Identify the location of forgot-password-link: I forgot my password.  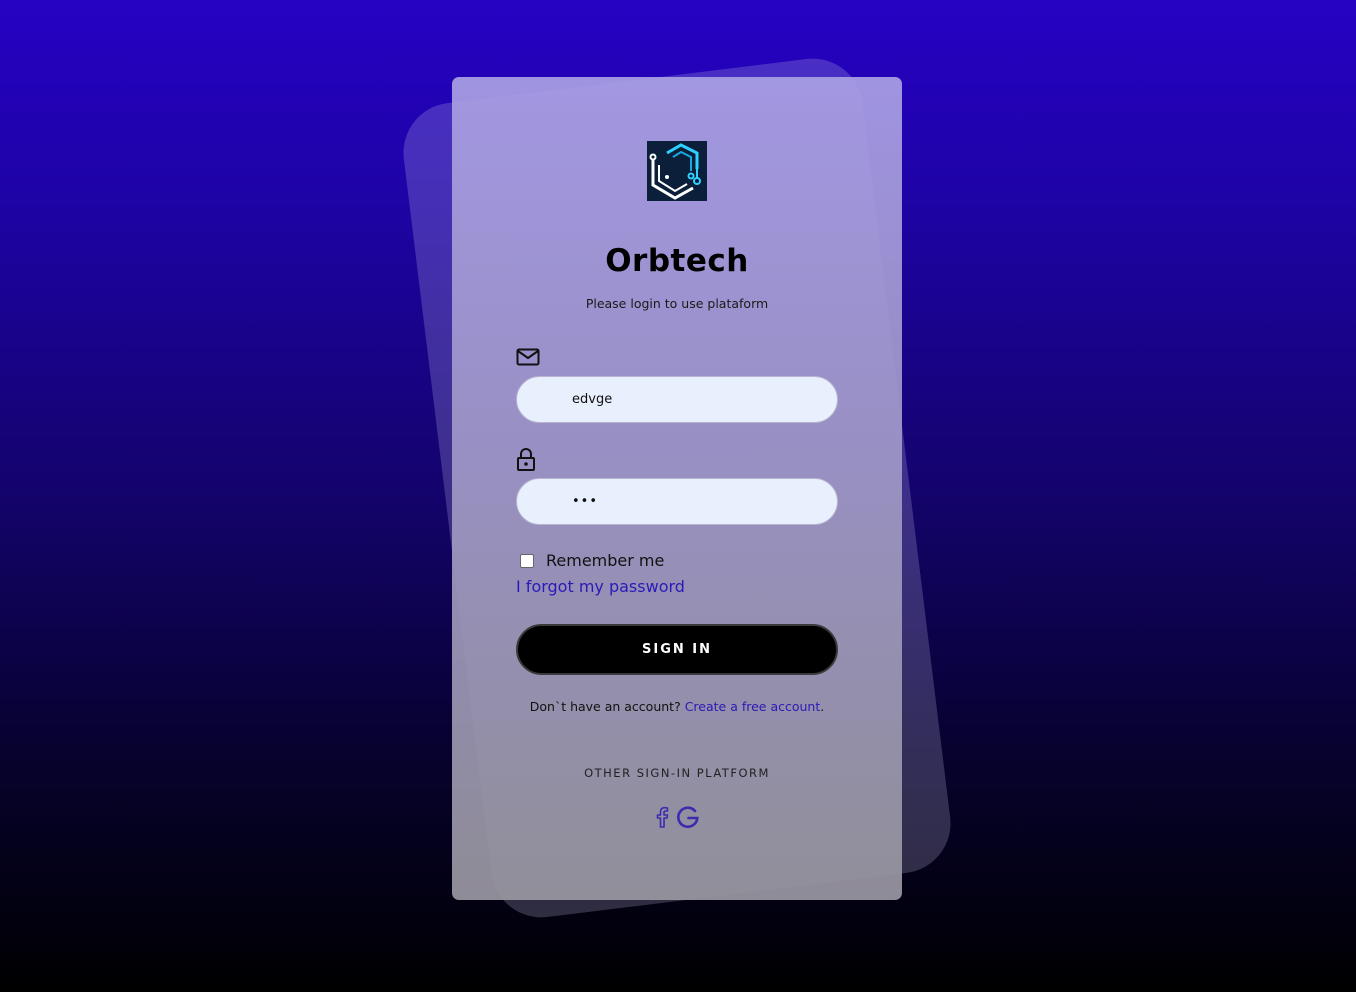
(600, 586).